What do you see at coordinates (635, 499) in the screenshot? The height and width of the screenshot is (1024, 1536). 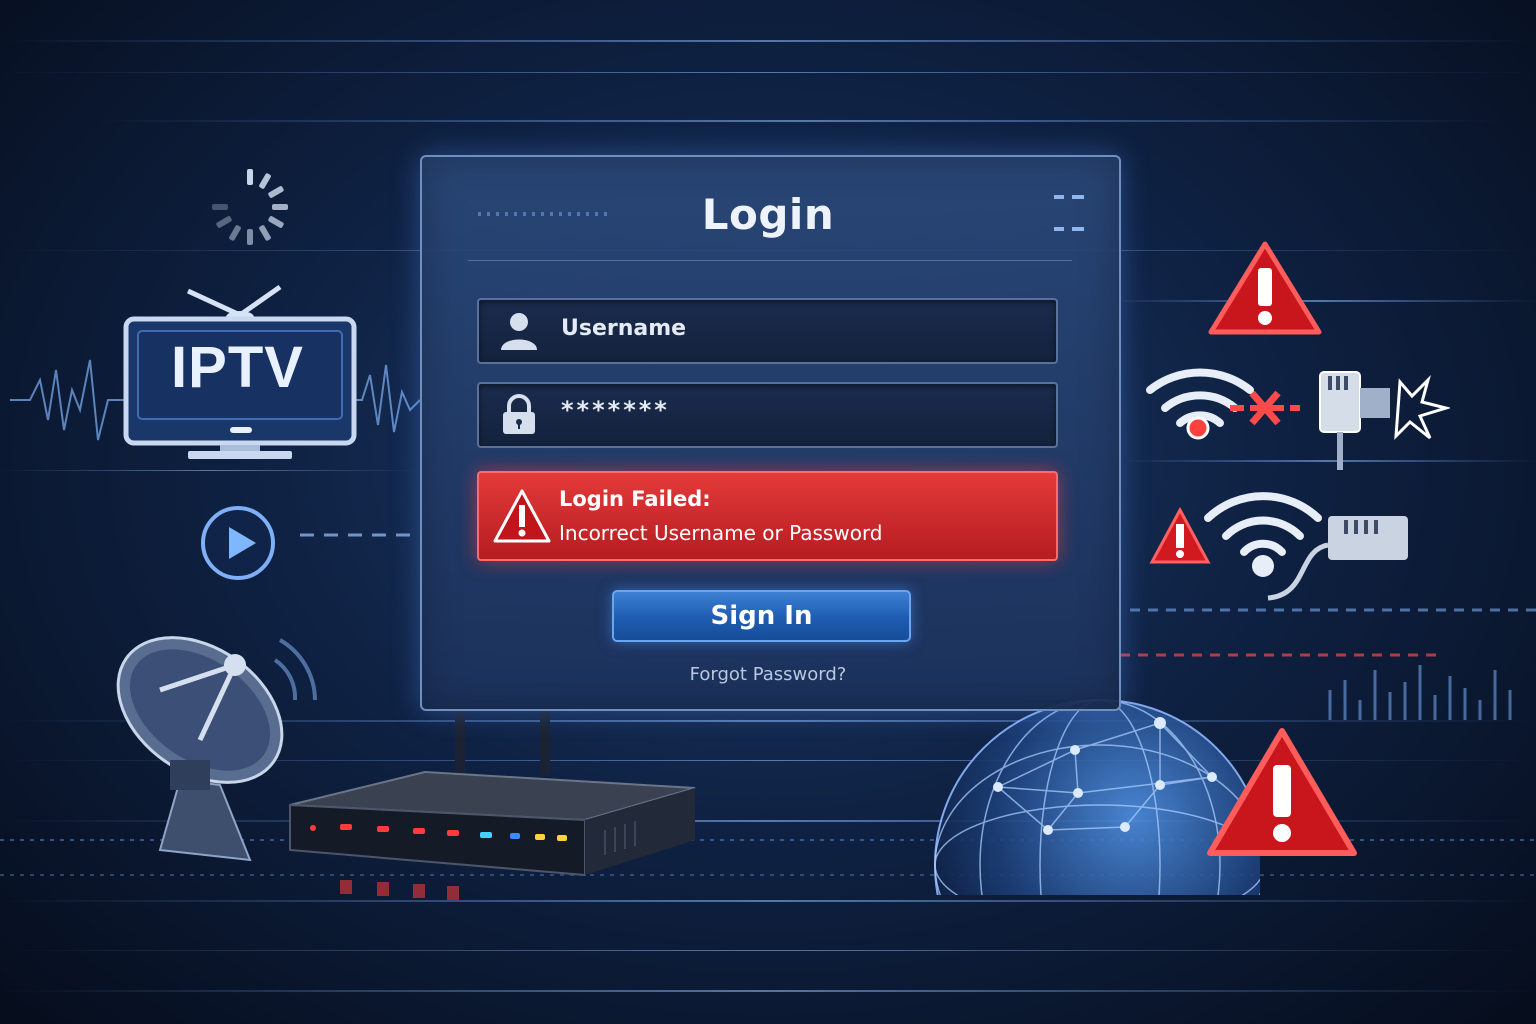 I see `error-title: Login Failed:` at bounding box center [635, 499].